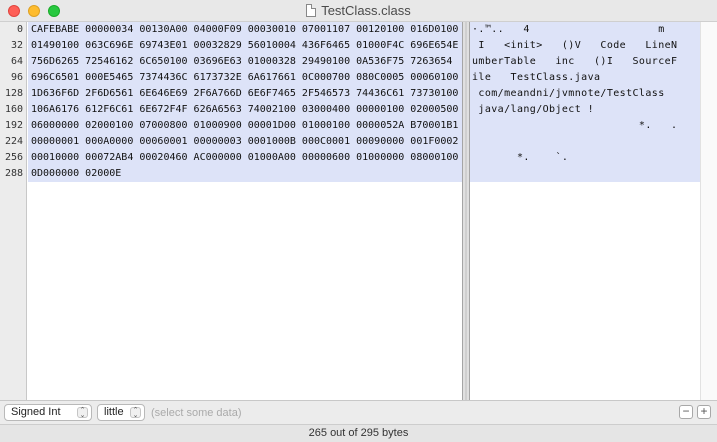  I want to click on offset-label: 96, so click(16, 77).